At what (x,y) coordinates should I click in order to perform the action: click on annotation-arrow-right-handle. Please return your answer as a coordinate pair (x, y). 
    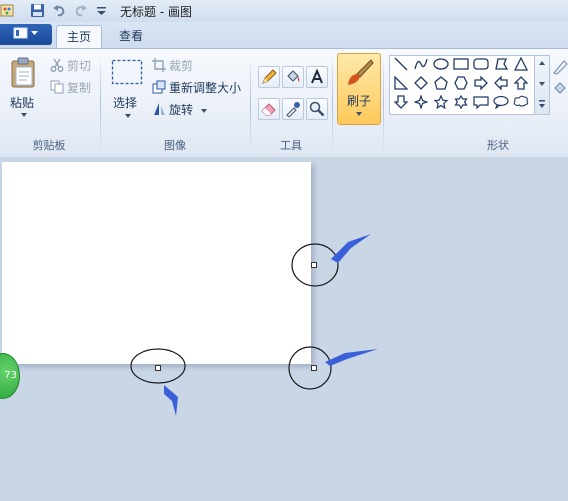
    Looking at the image, I should click on (351, 248).